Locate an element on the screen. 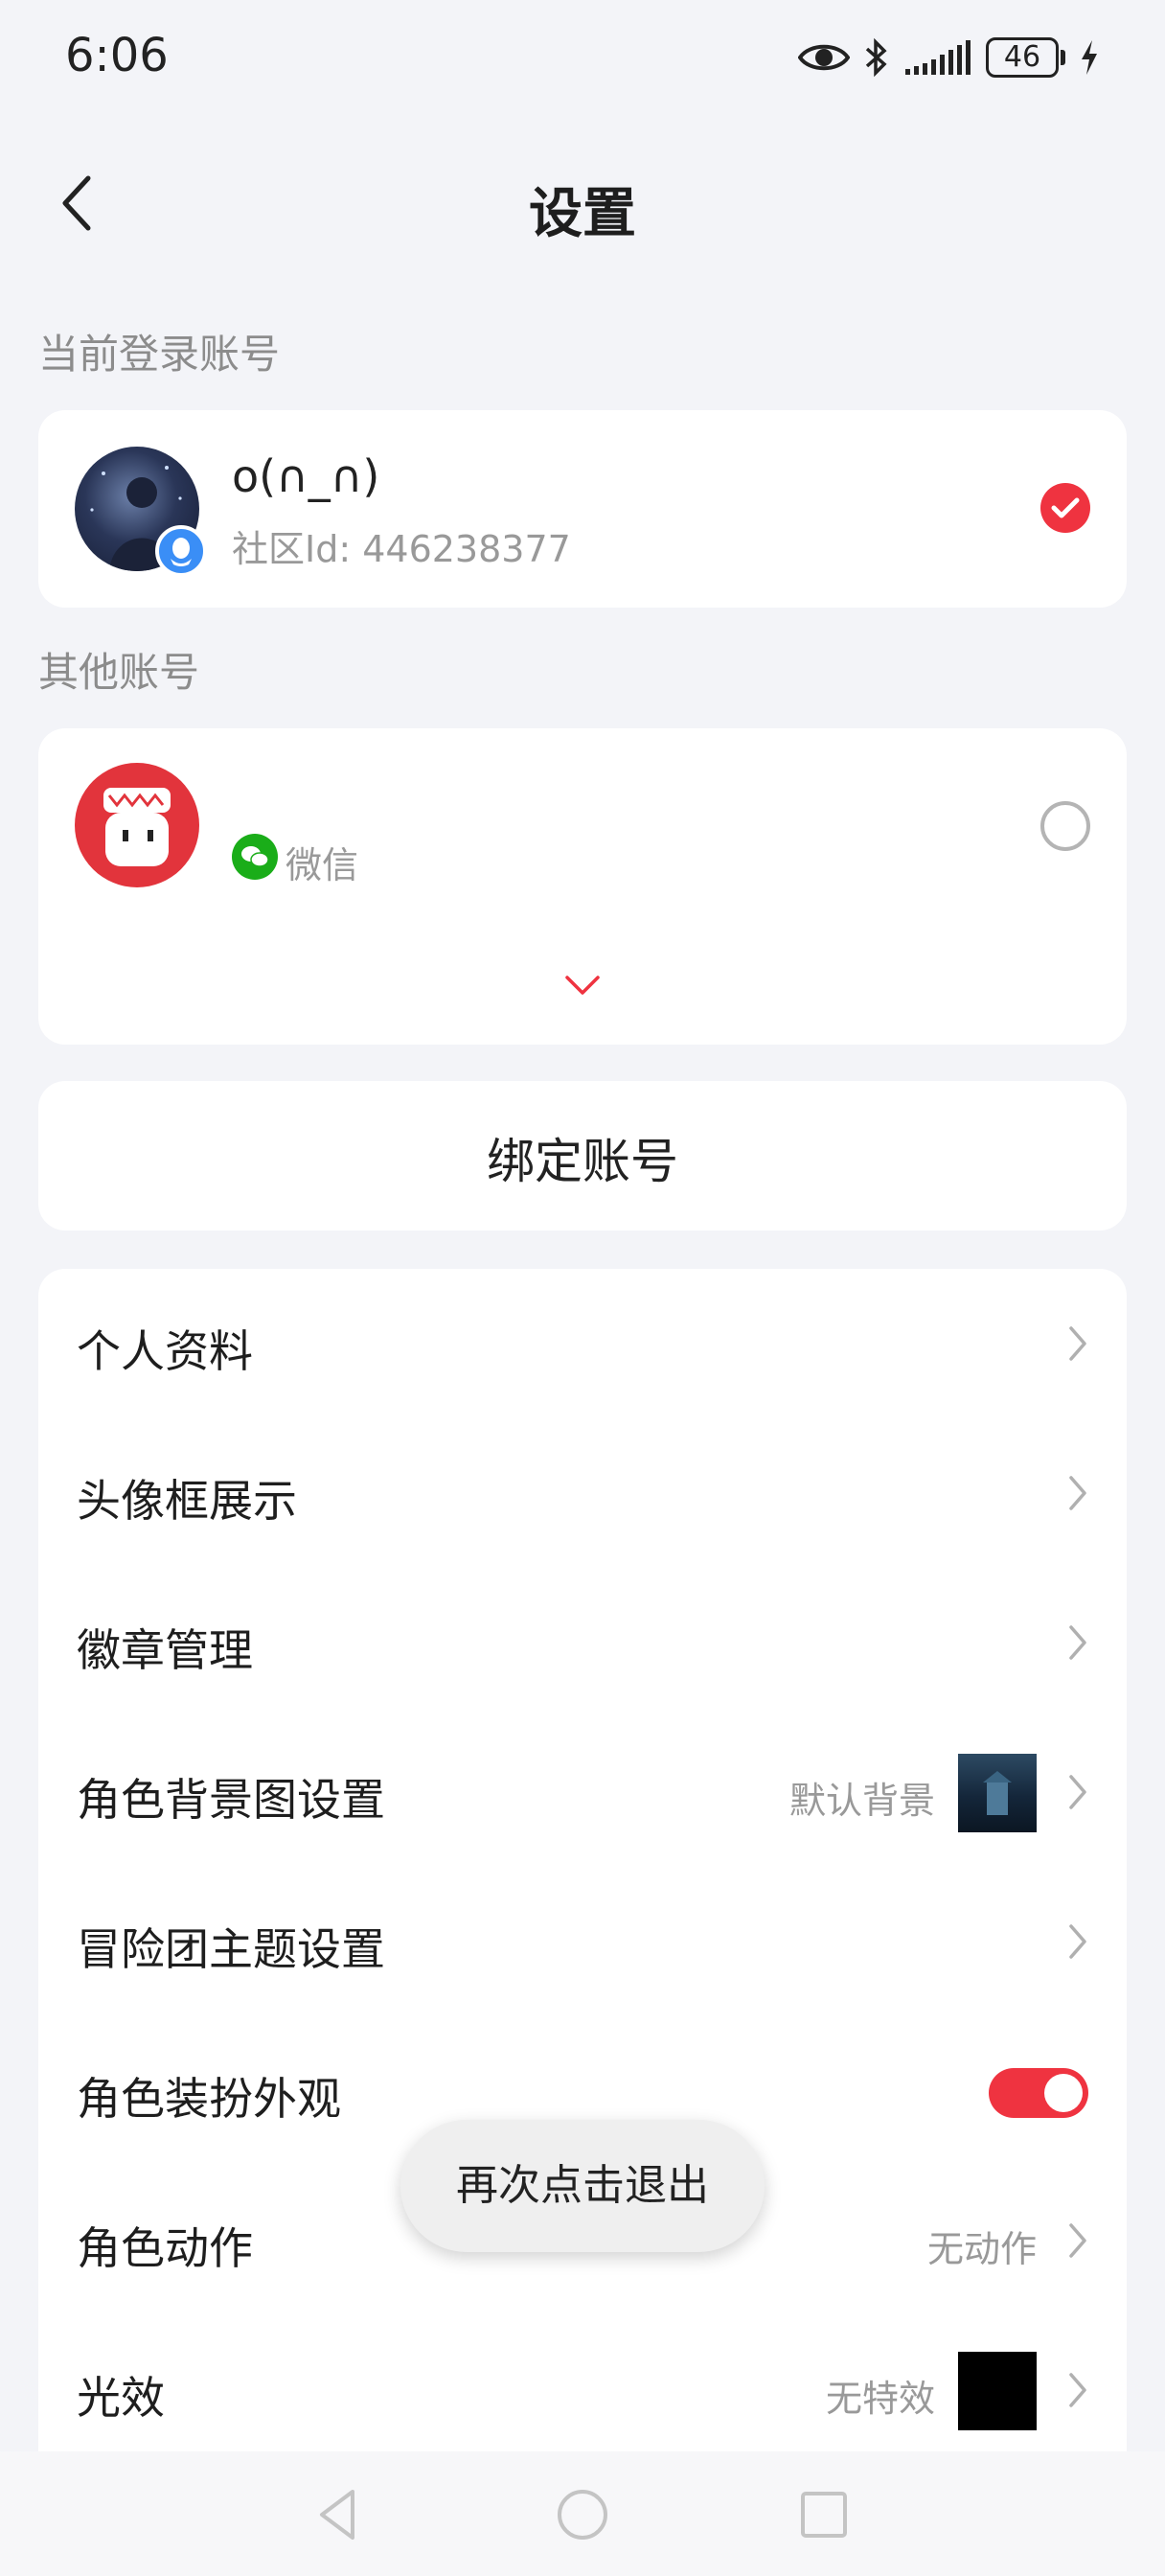  menu-item-value: 无动作 is located at coordinates (982, 2249).